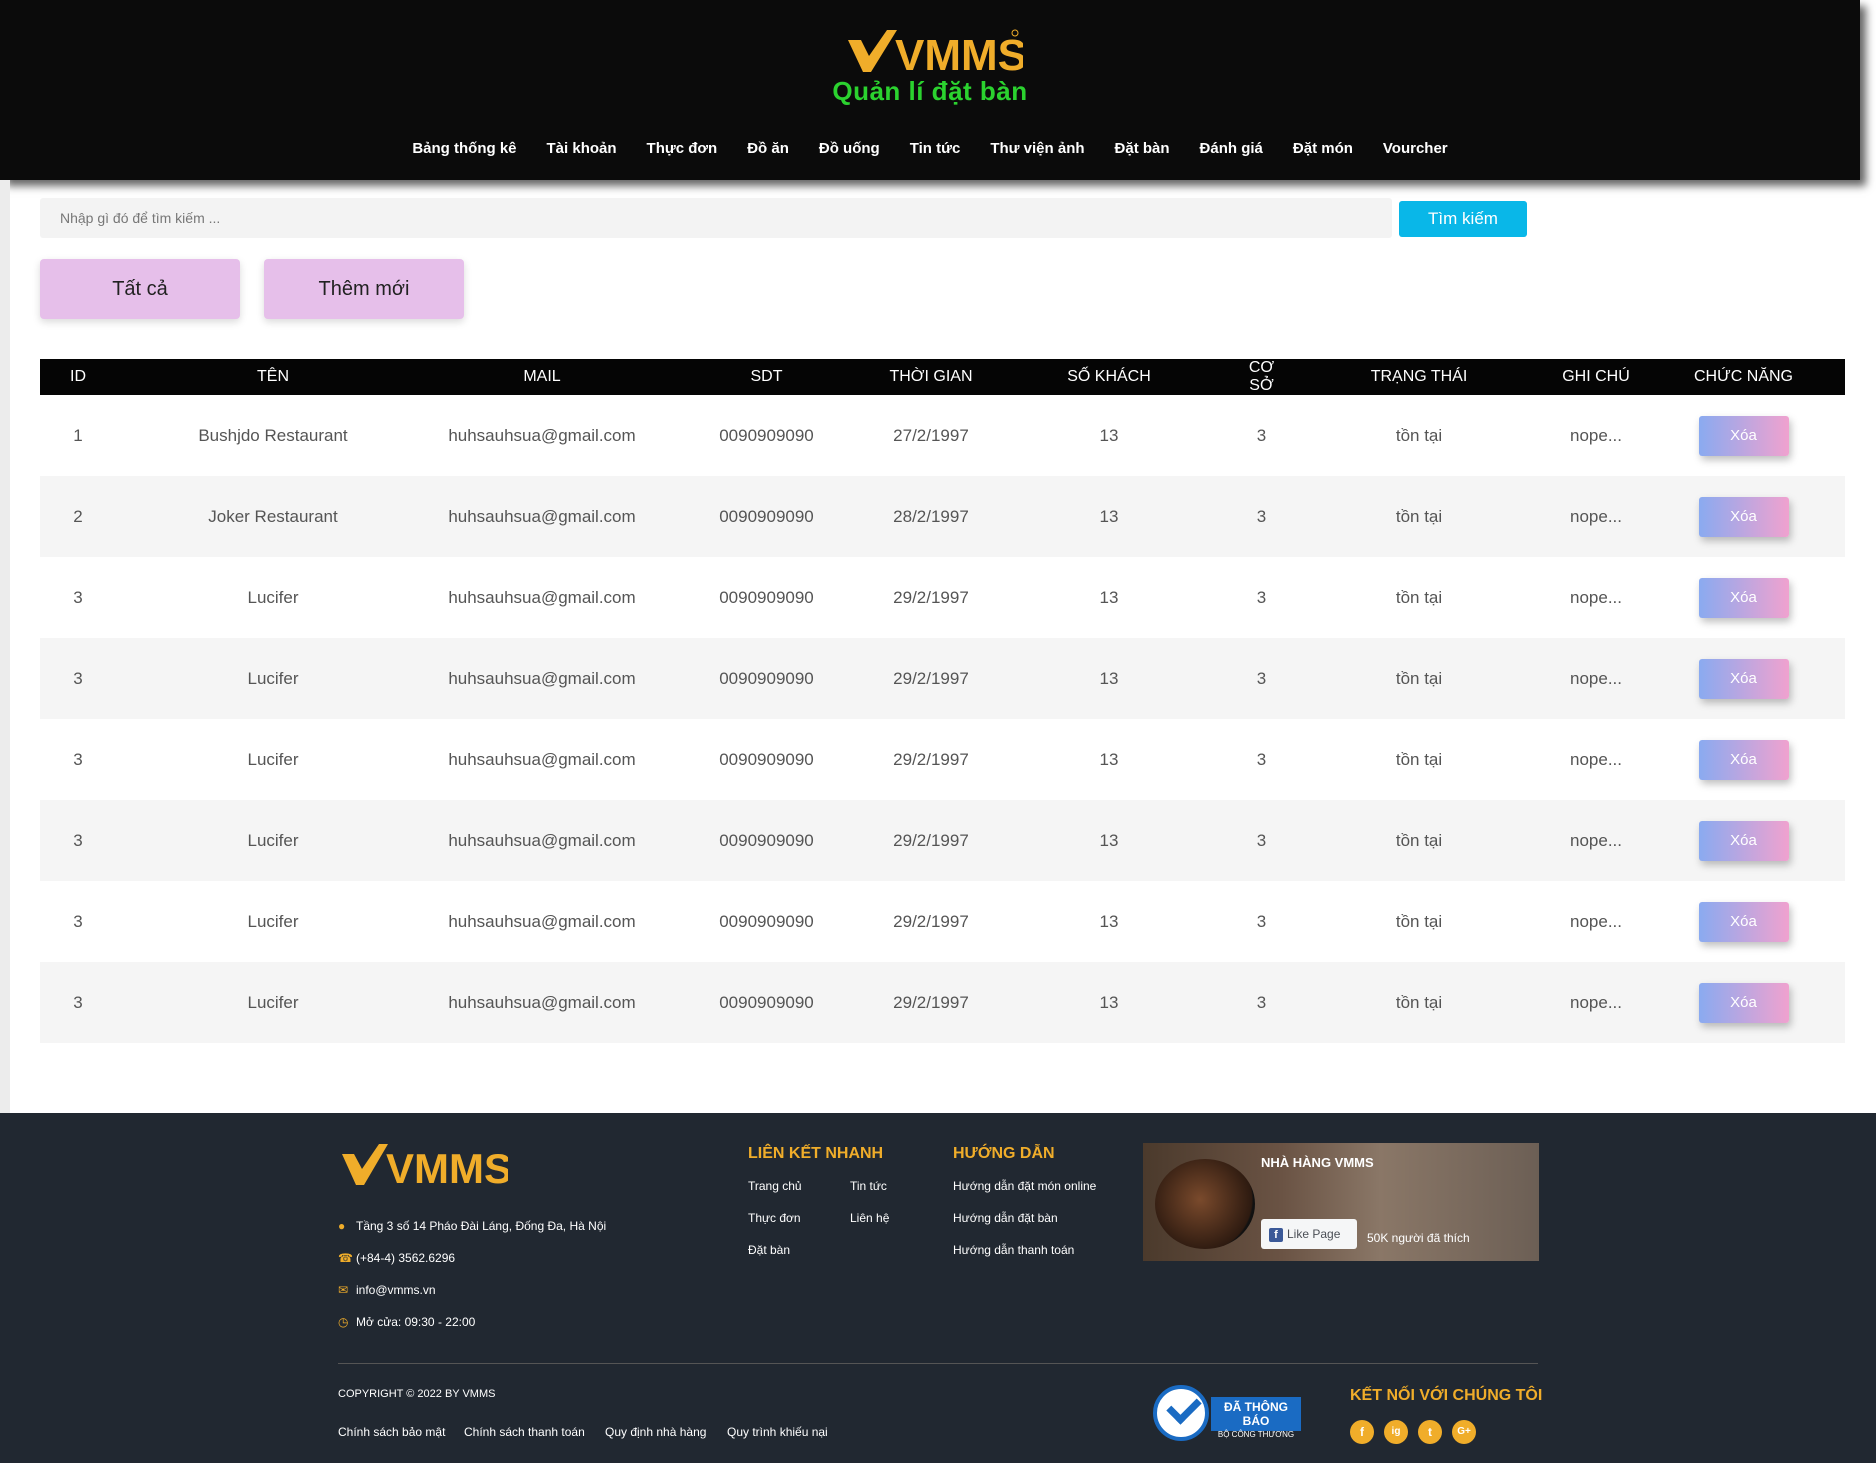 The image size is (1876, 1463). What do you see at coordinates (1446, 1395) in the screenshot?
I see `connect-title: KẾT NỐI VỚI CHÚNG TÔI` at bounding box center [1446, 1395].